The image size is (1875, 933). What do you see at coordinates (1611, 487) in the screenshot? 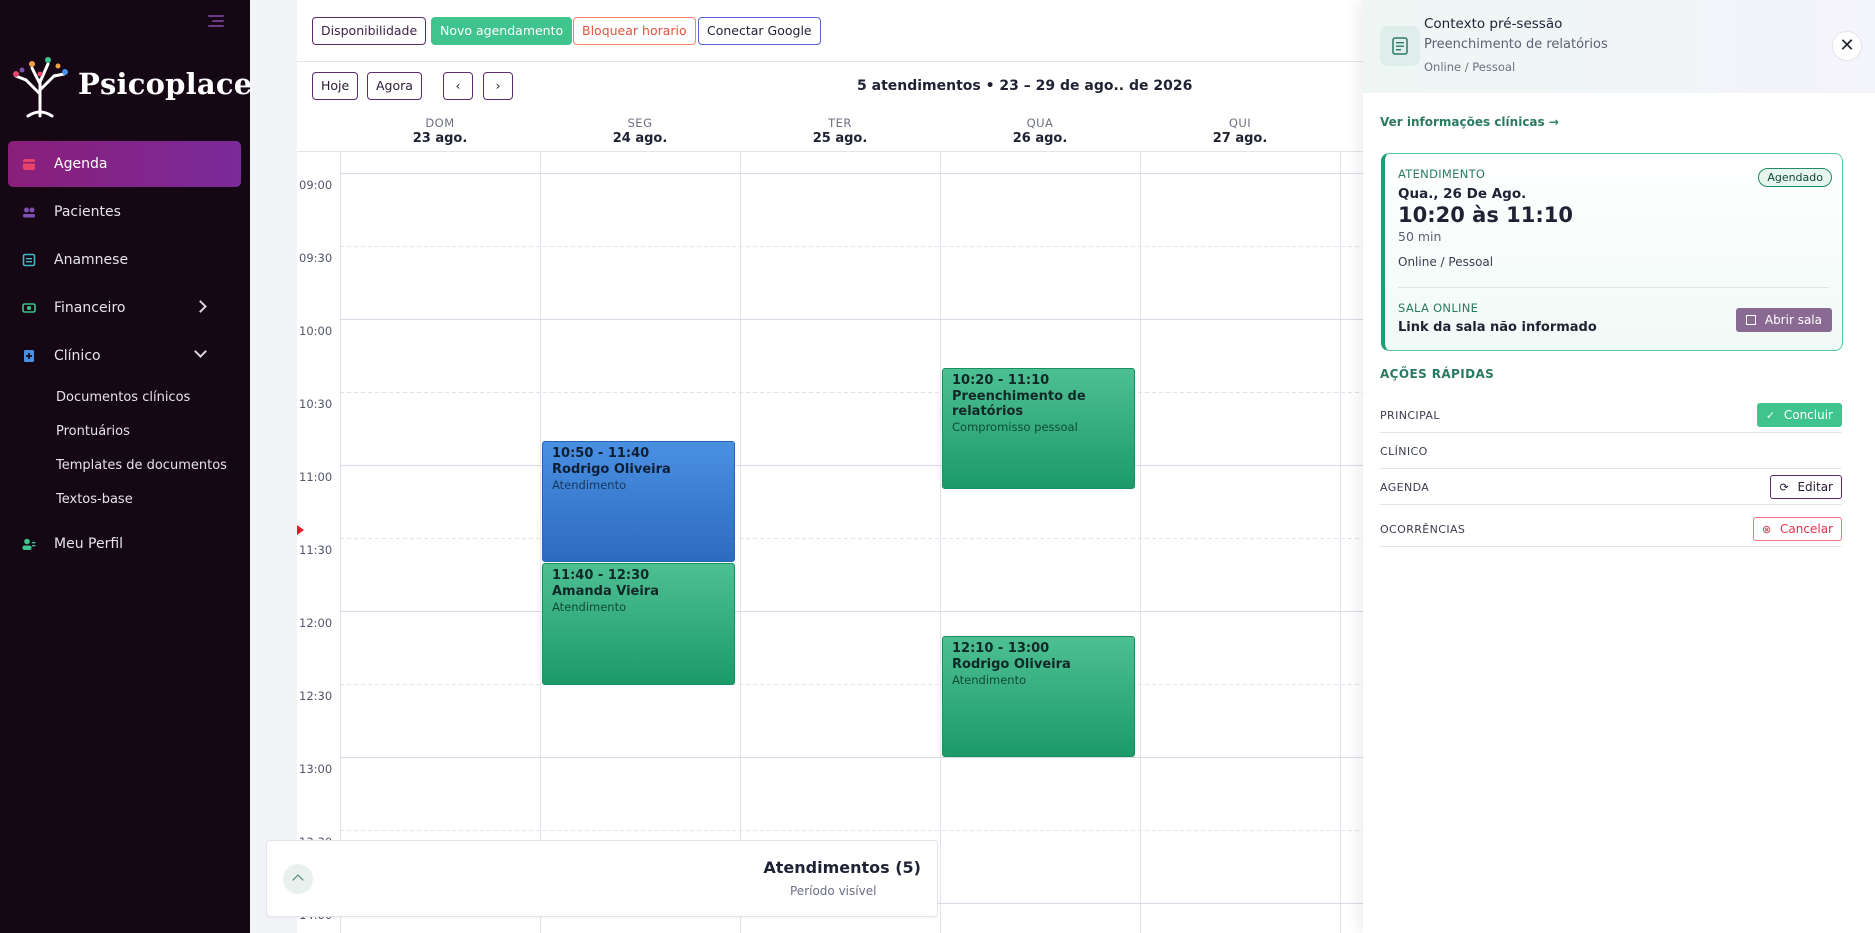
I see `quick-action-row: AGENDA ⟳ Editar` at bounding box center [1611, 487].